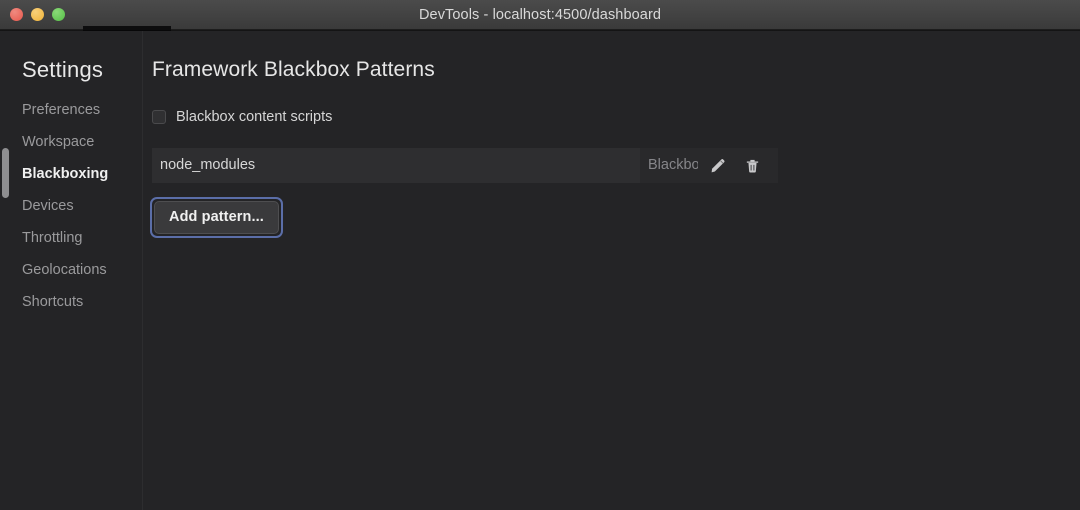 This screenshot has width=1080, height=510. I want to click on blackbox-content-scripts-checkbox, so click(159, 117).